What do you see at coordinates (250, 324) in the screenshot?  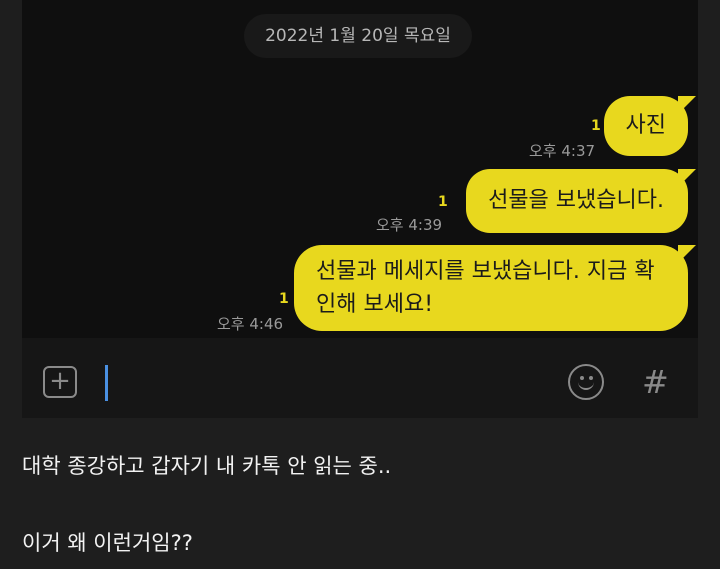 I see `message-time: 오후 4:46` at bounding box center [250, 324].